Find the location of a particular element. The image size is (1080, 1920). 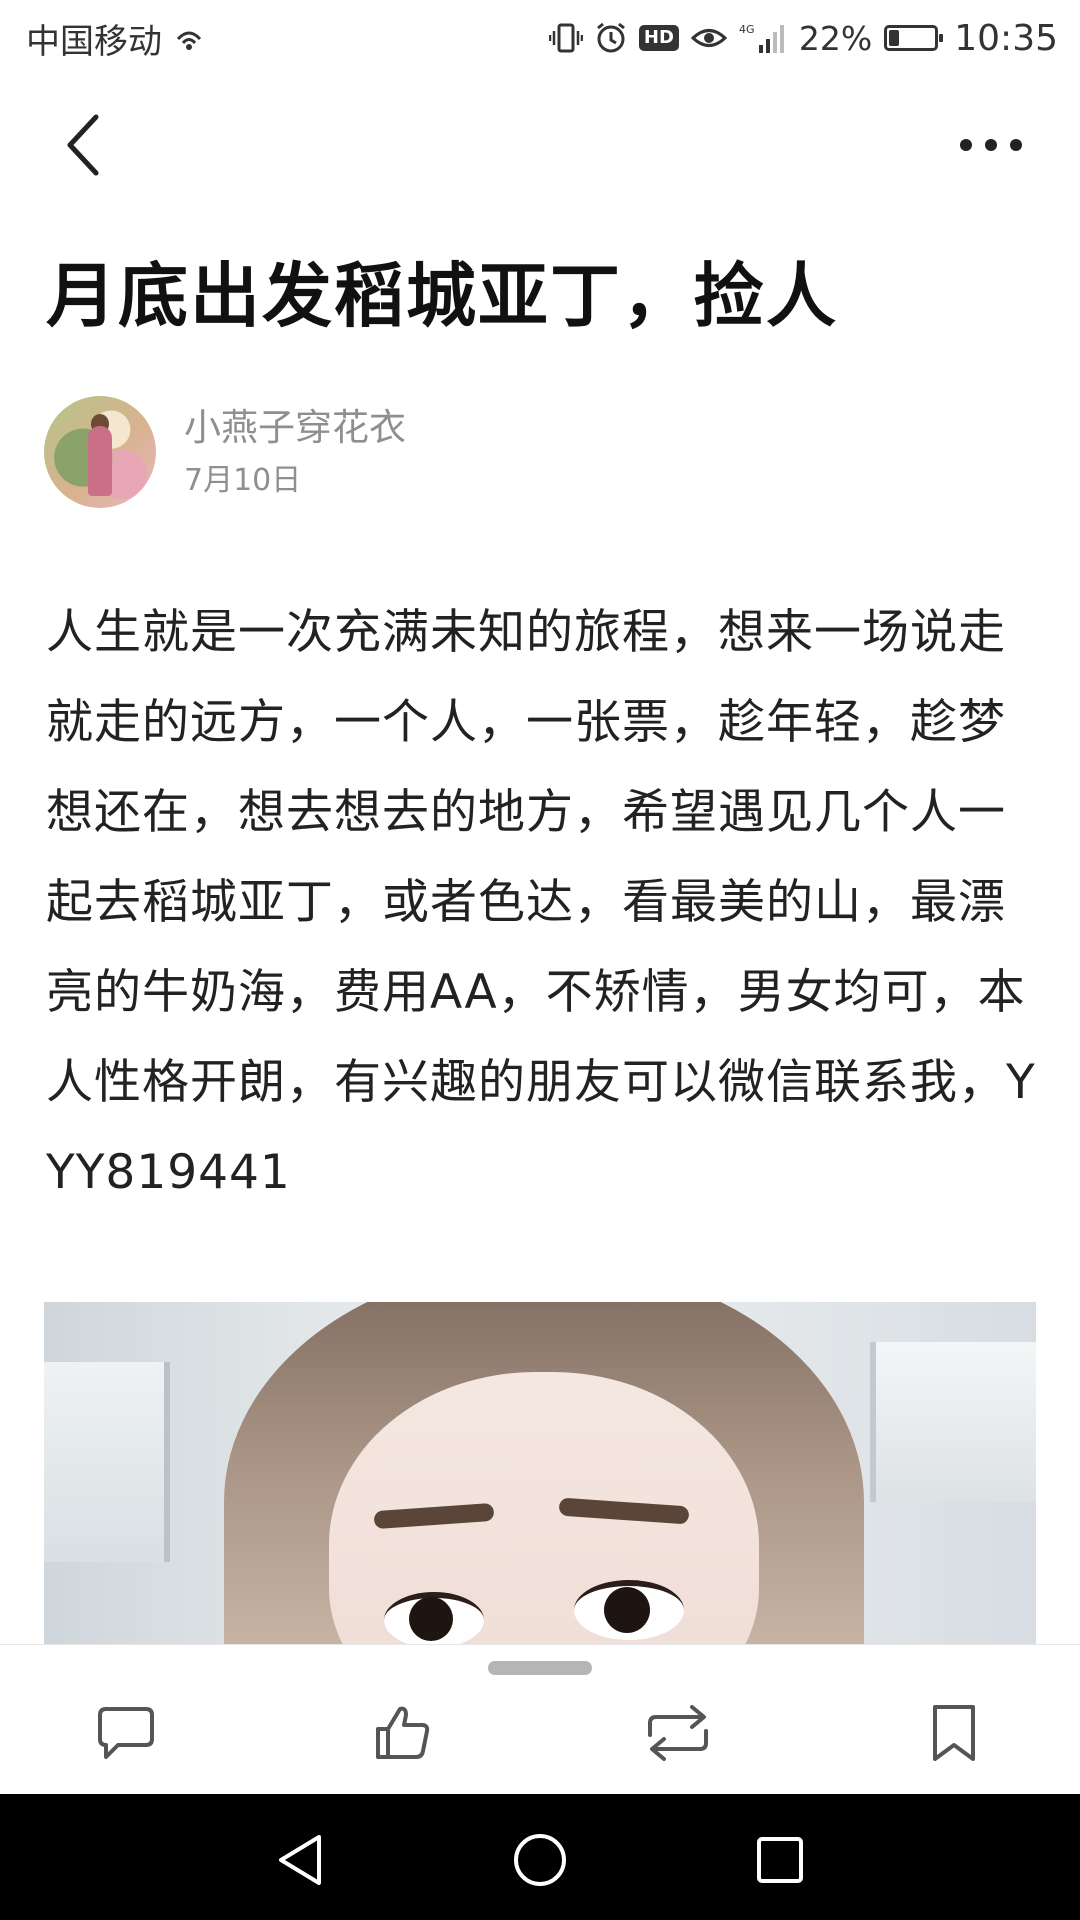

post-date: 7月10日 is located at coordinates (243, 480).